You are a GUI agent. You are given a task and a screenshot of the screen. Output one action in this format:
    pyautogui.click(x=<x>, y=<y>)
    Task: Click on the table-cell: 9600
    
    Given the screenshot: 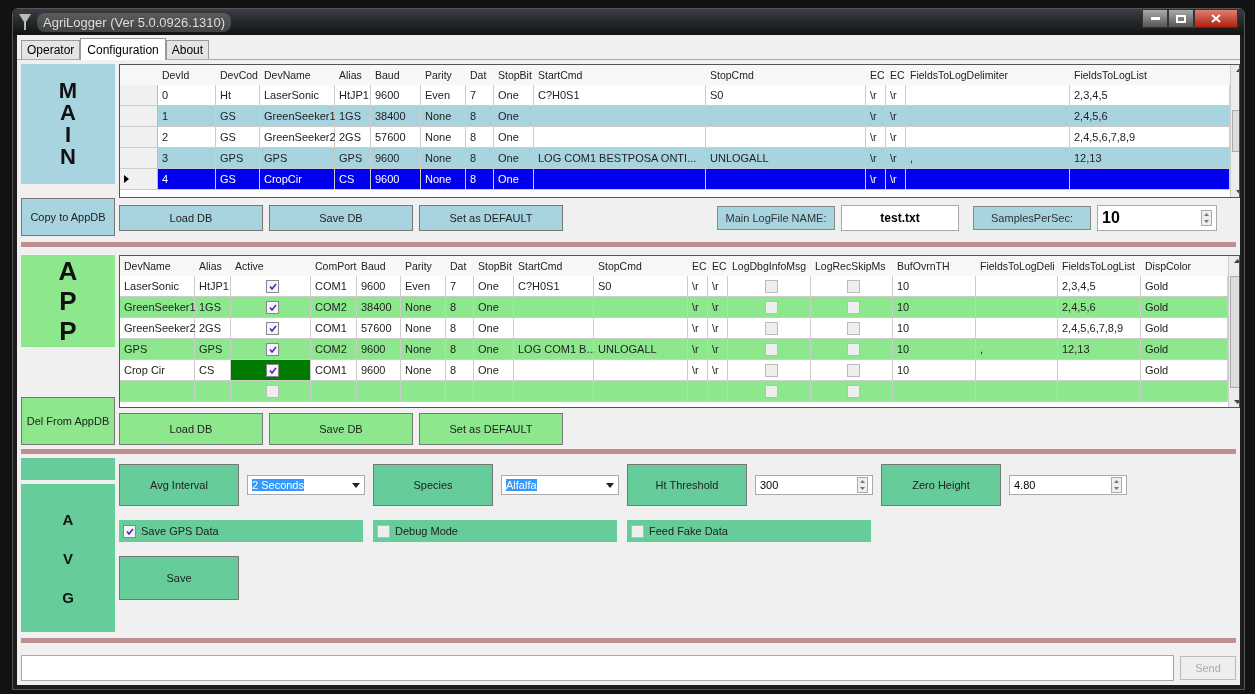 What is the action you would take?
    pyautogui.click(x=396, y=179)
    